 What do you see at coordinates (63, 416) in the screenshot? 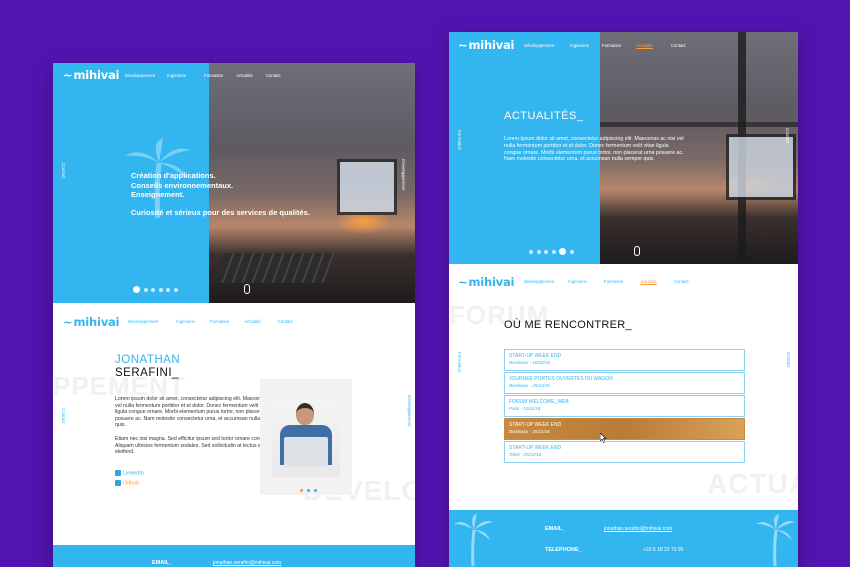
I see `about-side-contact: Contact` at bounding box center [63, 416].